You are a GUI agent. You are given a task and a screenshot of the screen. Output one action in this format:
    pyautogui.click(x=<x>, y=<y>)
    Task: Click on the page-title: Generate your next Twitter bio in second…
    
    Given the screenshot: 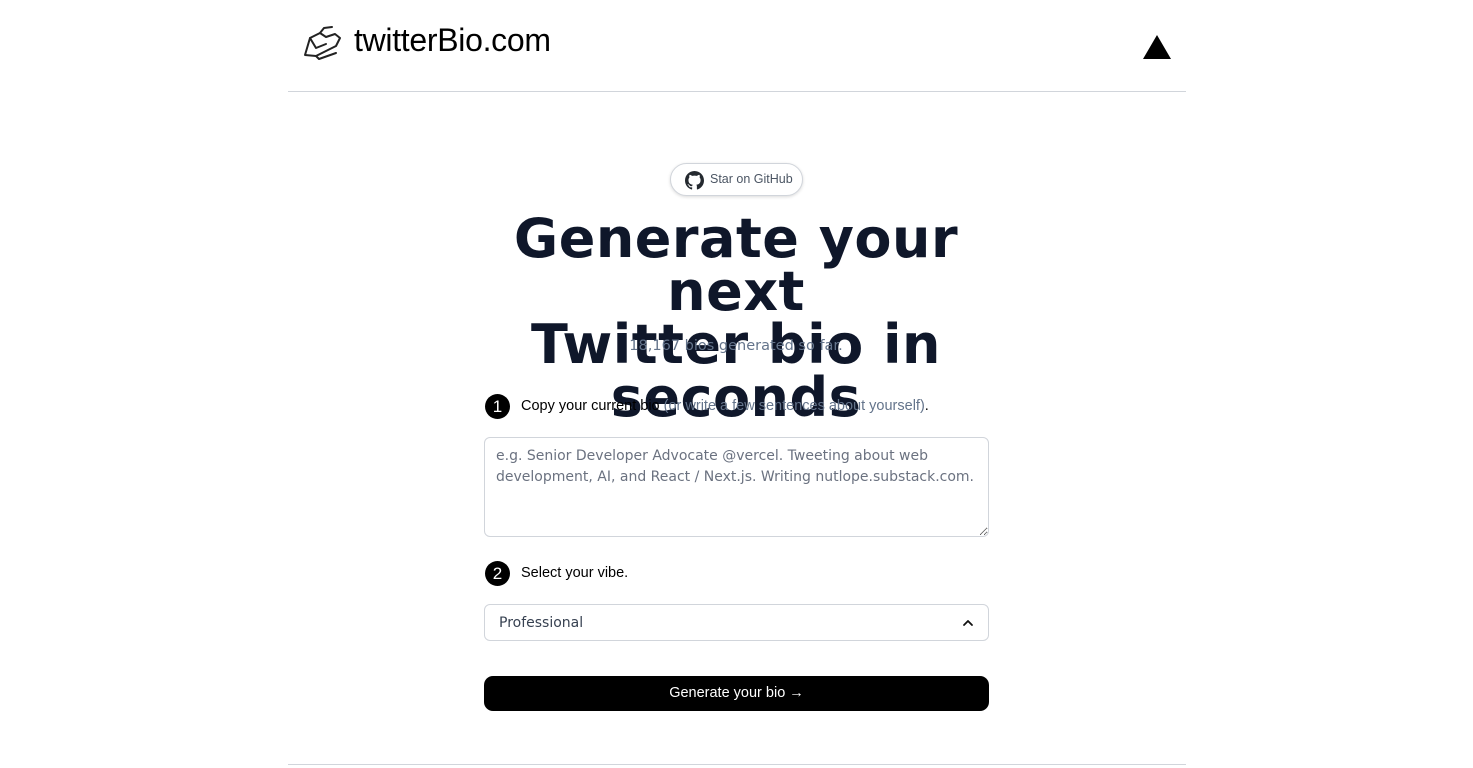 What is the action you would take?
    pyautogui.click(x=736, y=318)
    